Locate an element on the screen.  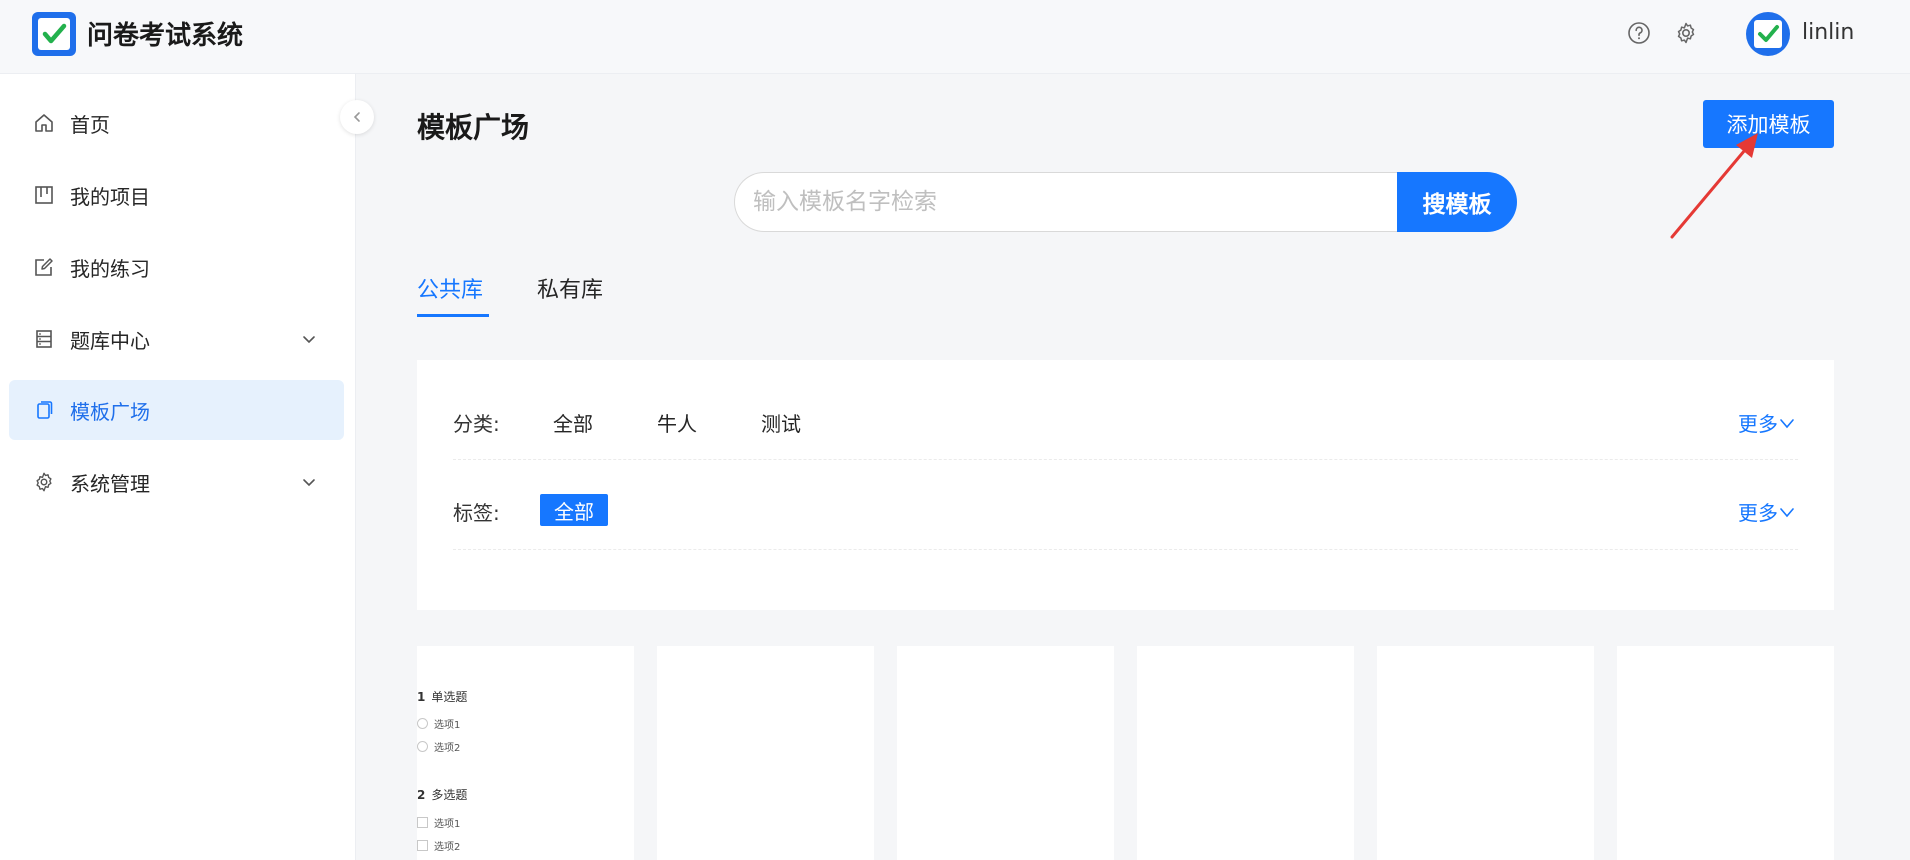
sidebar-item-label: 模板广场 is located at coordinates (110, 411).